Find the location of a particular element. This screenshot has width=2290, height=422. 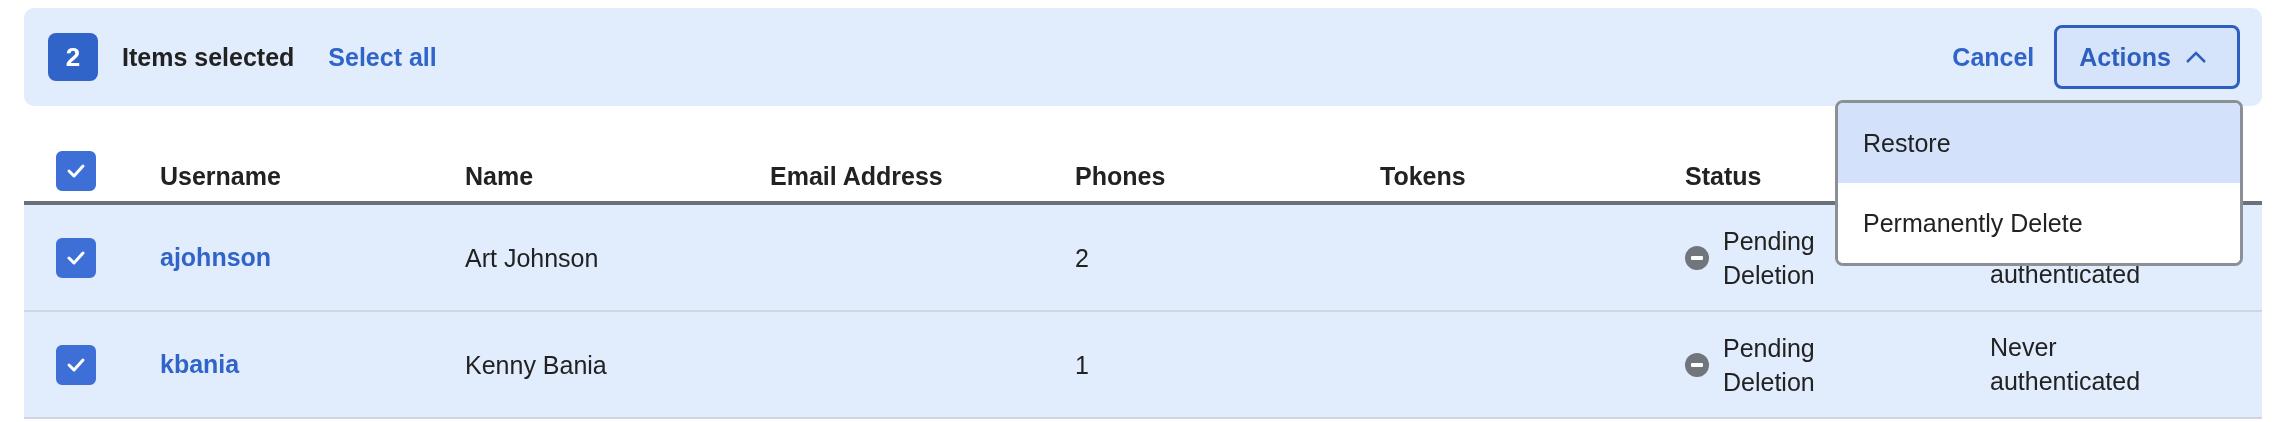

table-cell: 2 is located at coordinates (1082, 257).